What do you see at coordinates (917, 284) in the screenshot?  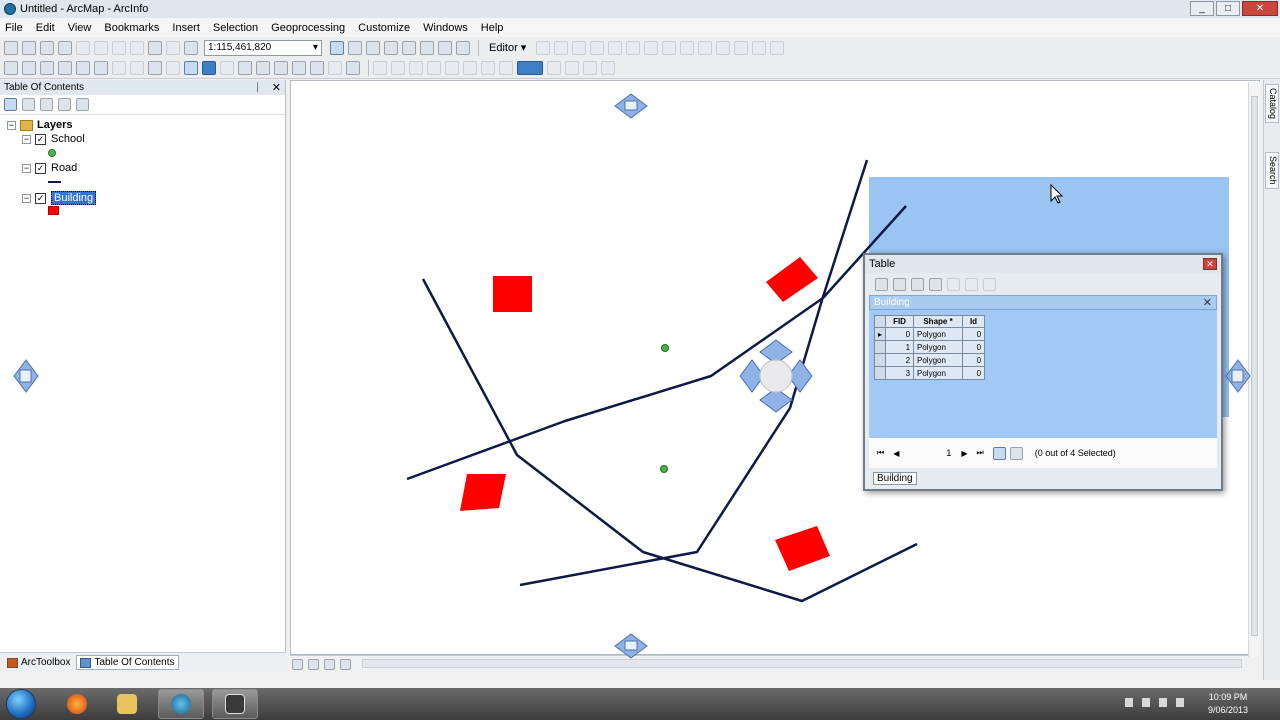 I see `select-by-attributes-icon` at bounding box center [917, 284].